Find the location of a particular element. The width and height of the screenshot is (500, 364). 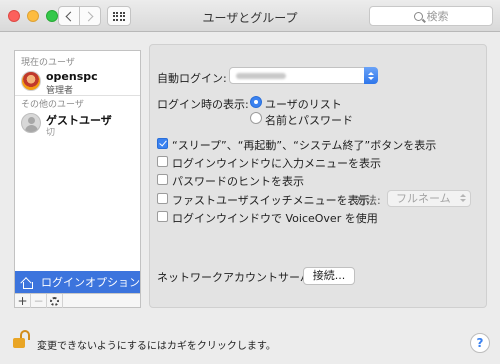

network-server-label: ネットワークアカウントサーバ: is located at coordinates (236, 277).